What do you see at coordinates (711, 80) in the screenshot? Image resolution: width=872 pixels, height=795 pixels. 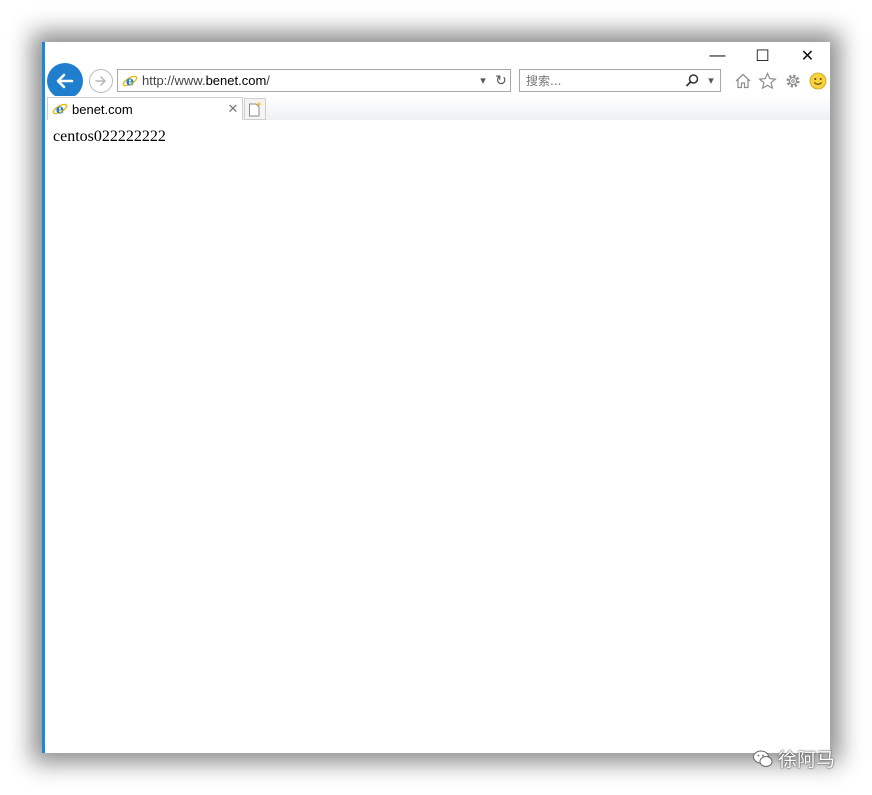 I see `search-dropdown: ▾` at bounding box center [711, 80].